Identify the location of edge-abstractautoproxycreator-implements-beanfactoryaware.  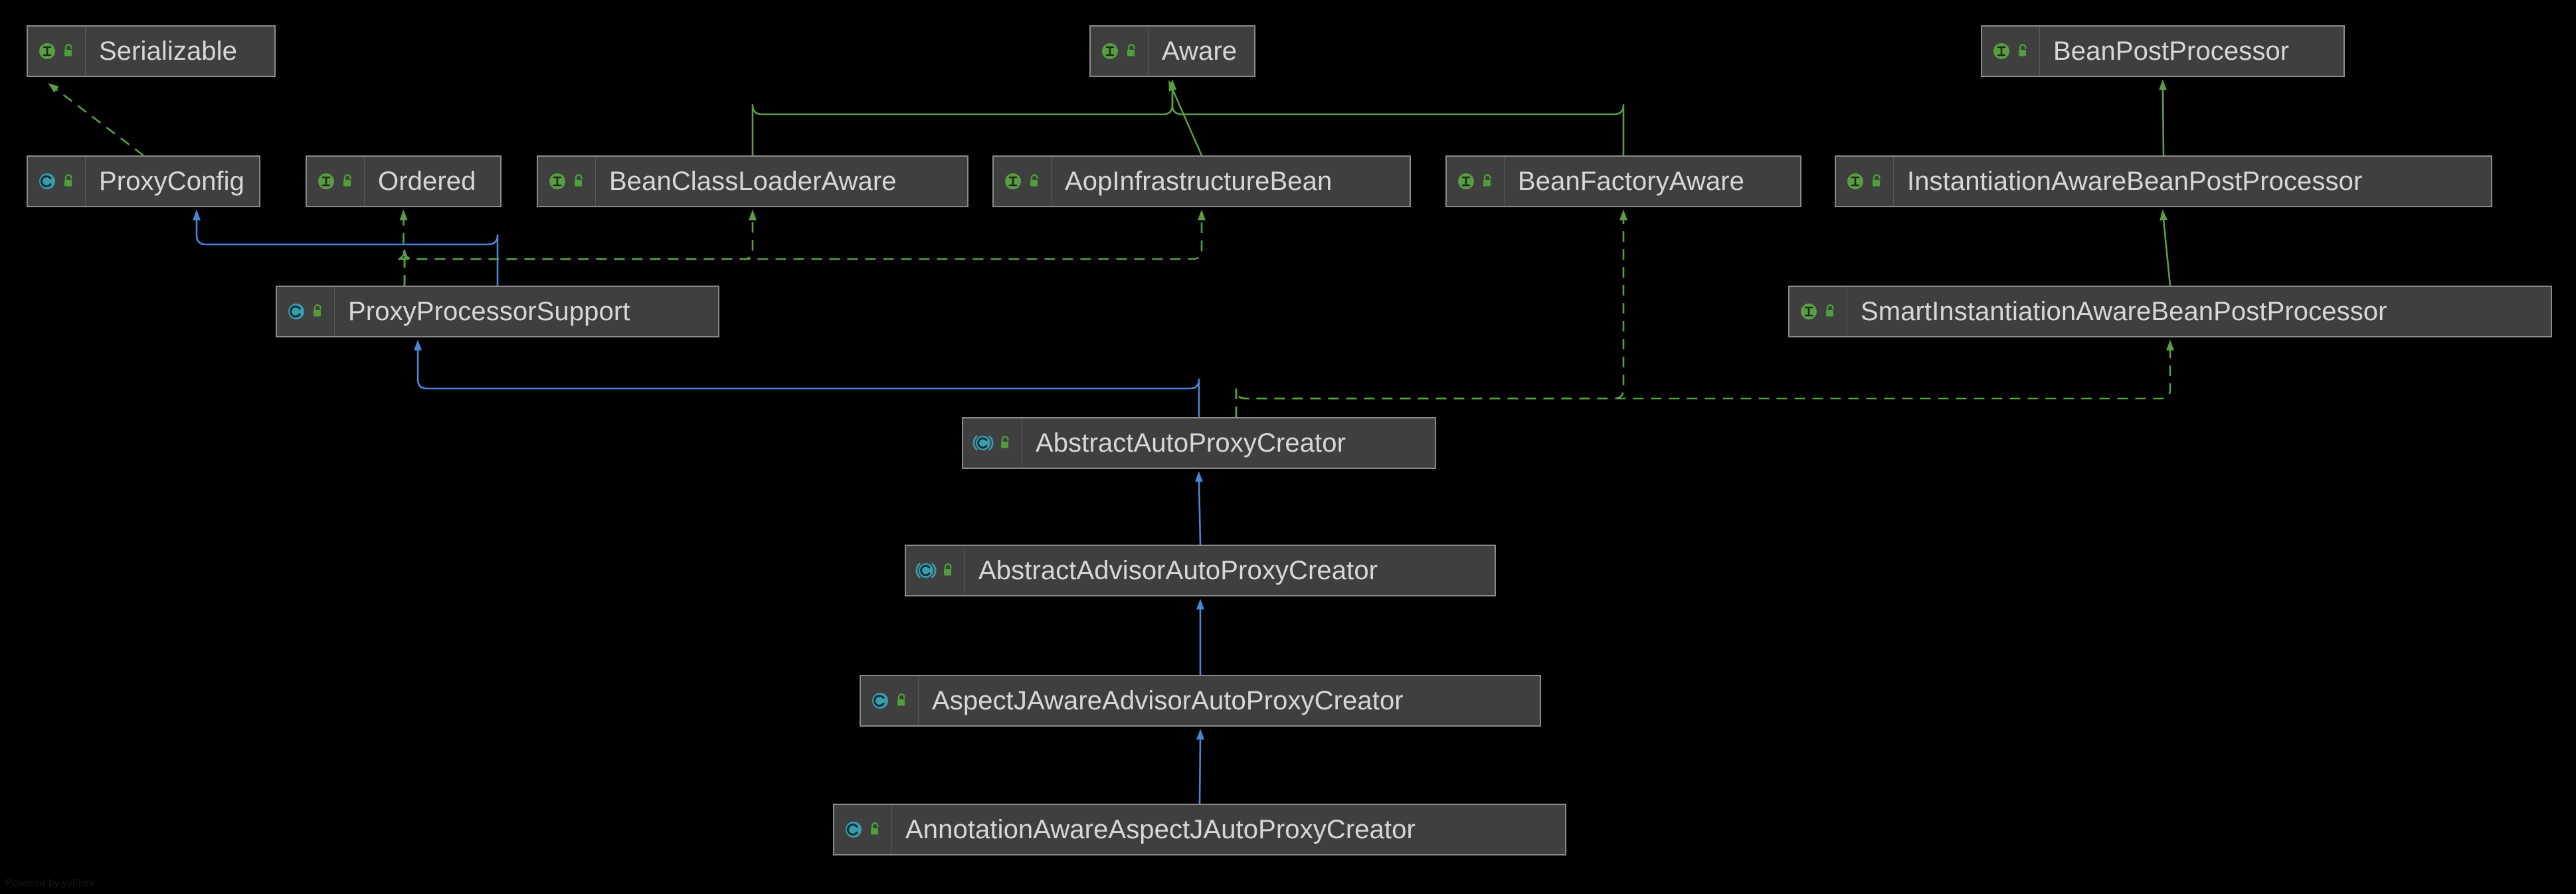
(1431, 313).